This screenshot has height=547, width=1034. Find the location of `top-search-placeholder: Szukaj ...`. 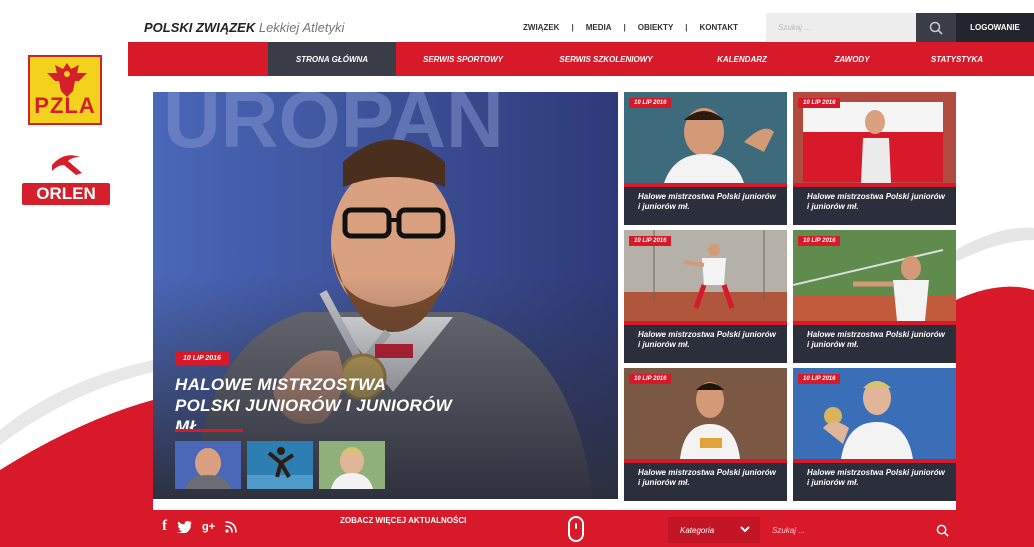

top-search-placeholder: Szukaj ... is located at coordinates (794, 27).